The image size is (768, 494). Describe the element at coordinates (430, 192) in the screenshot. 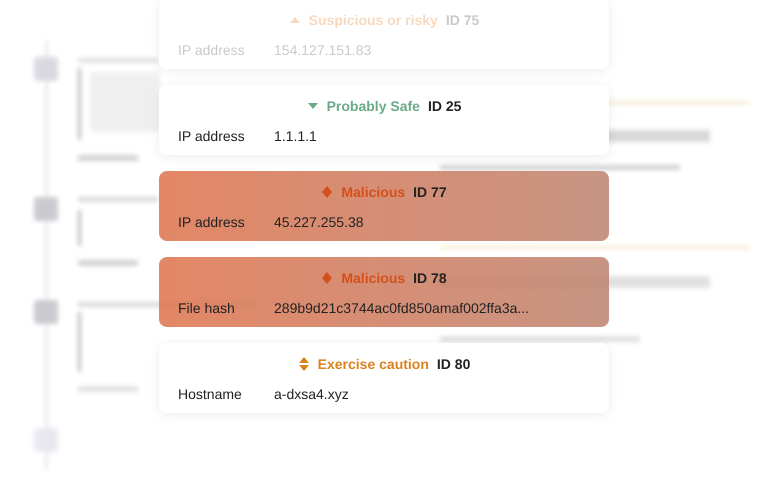

I see `id-label: ID 77` at that location.